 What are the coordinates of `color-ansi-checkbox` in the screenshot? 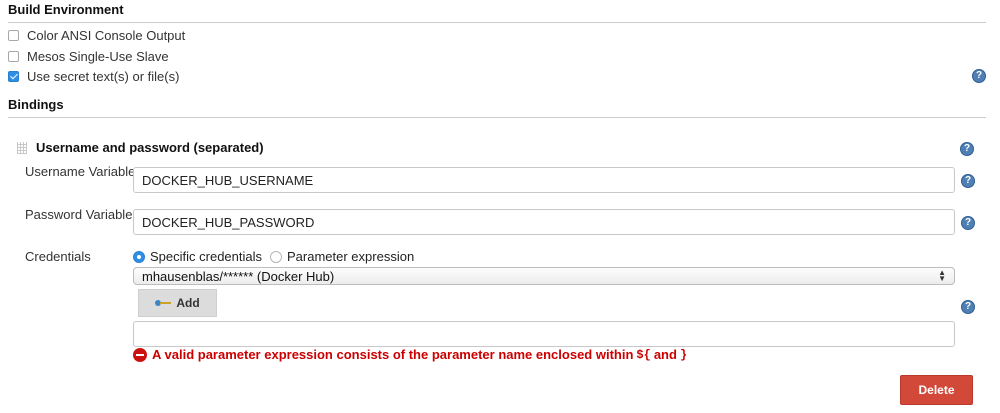 It's located at (13, 35).